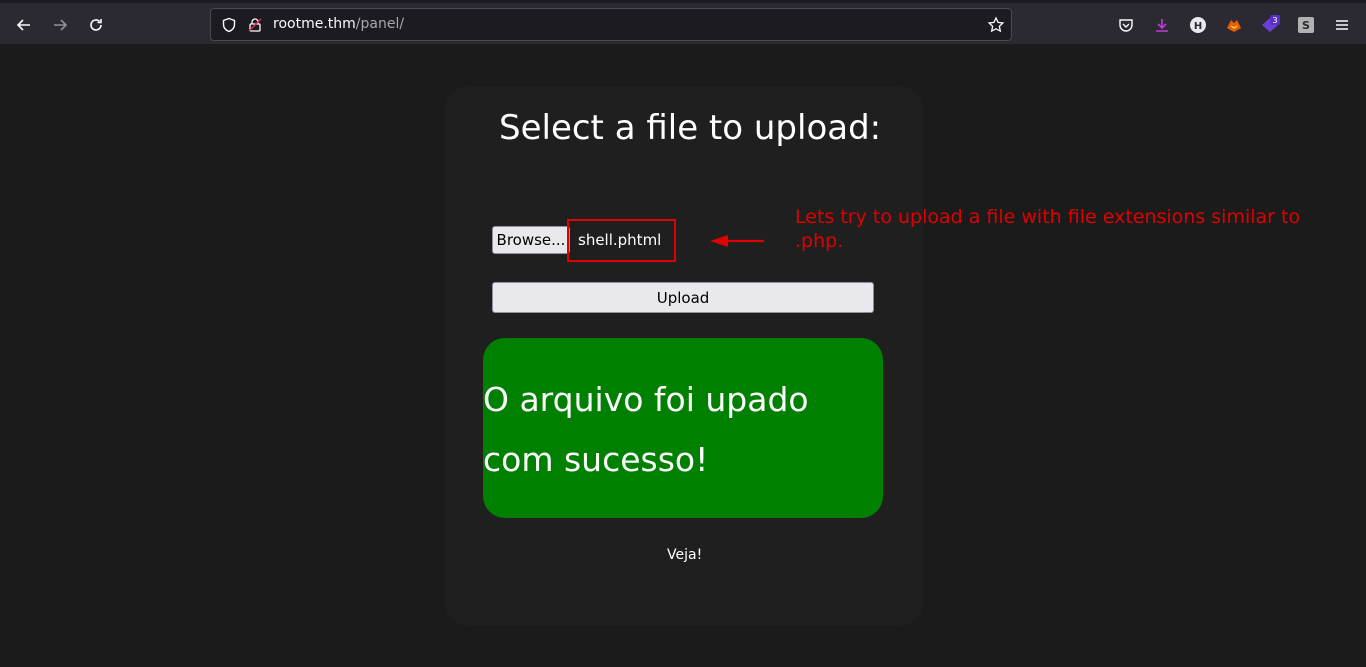 The image size is (1366, 667). I want to click on forward-button, so click(60, 25).